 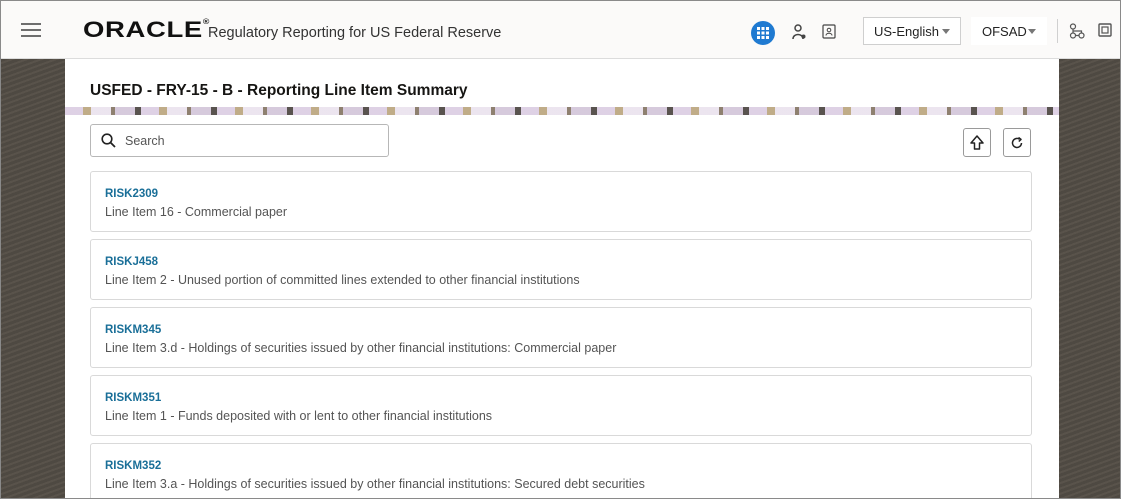 What do you see at coordinates (561, 201) in the screenshot?
I see `list-item: RISK2309 Line Item 16 - Commercial paper` at bounding box center [561, 201].